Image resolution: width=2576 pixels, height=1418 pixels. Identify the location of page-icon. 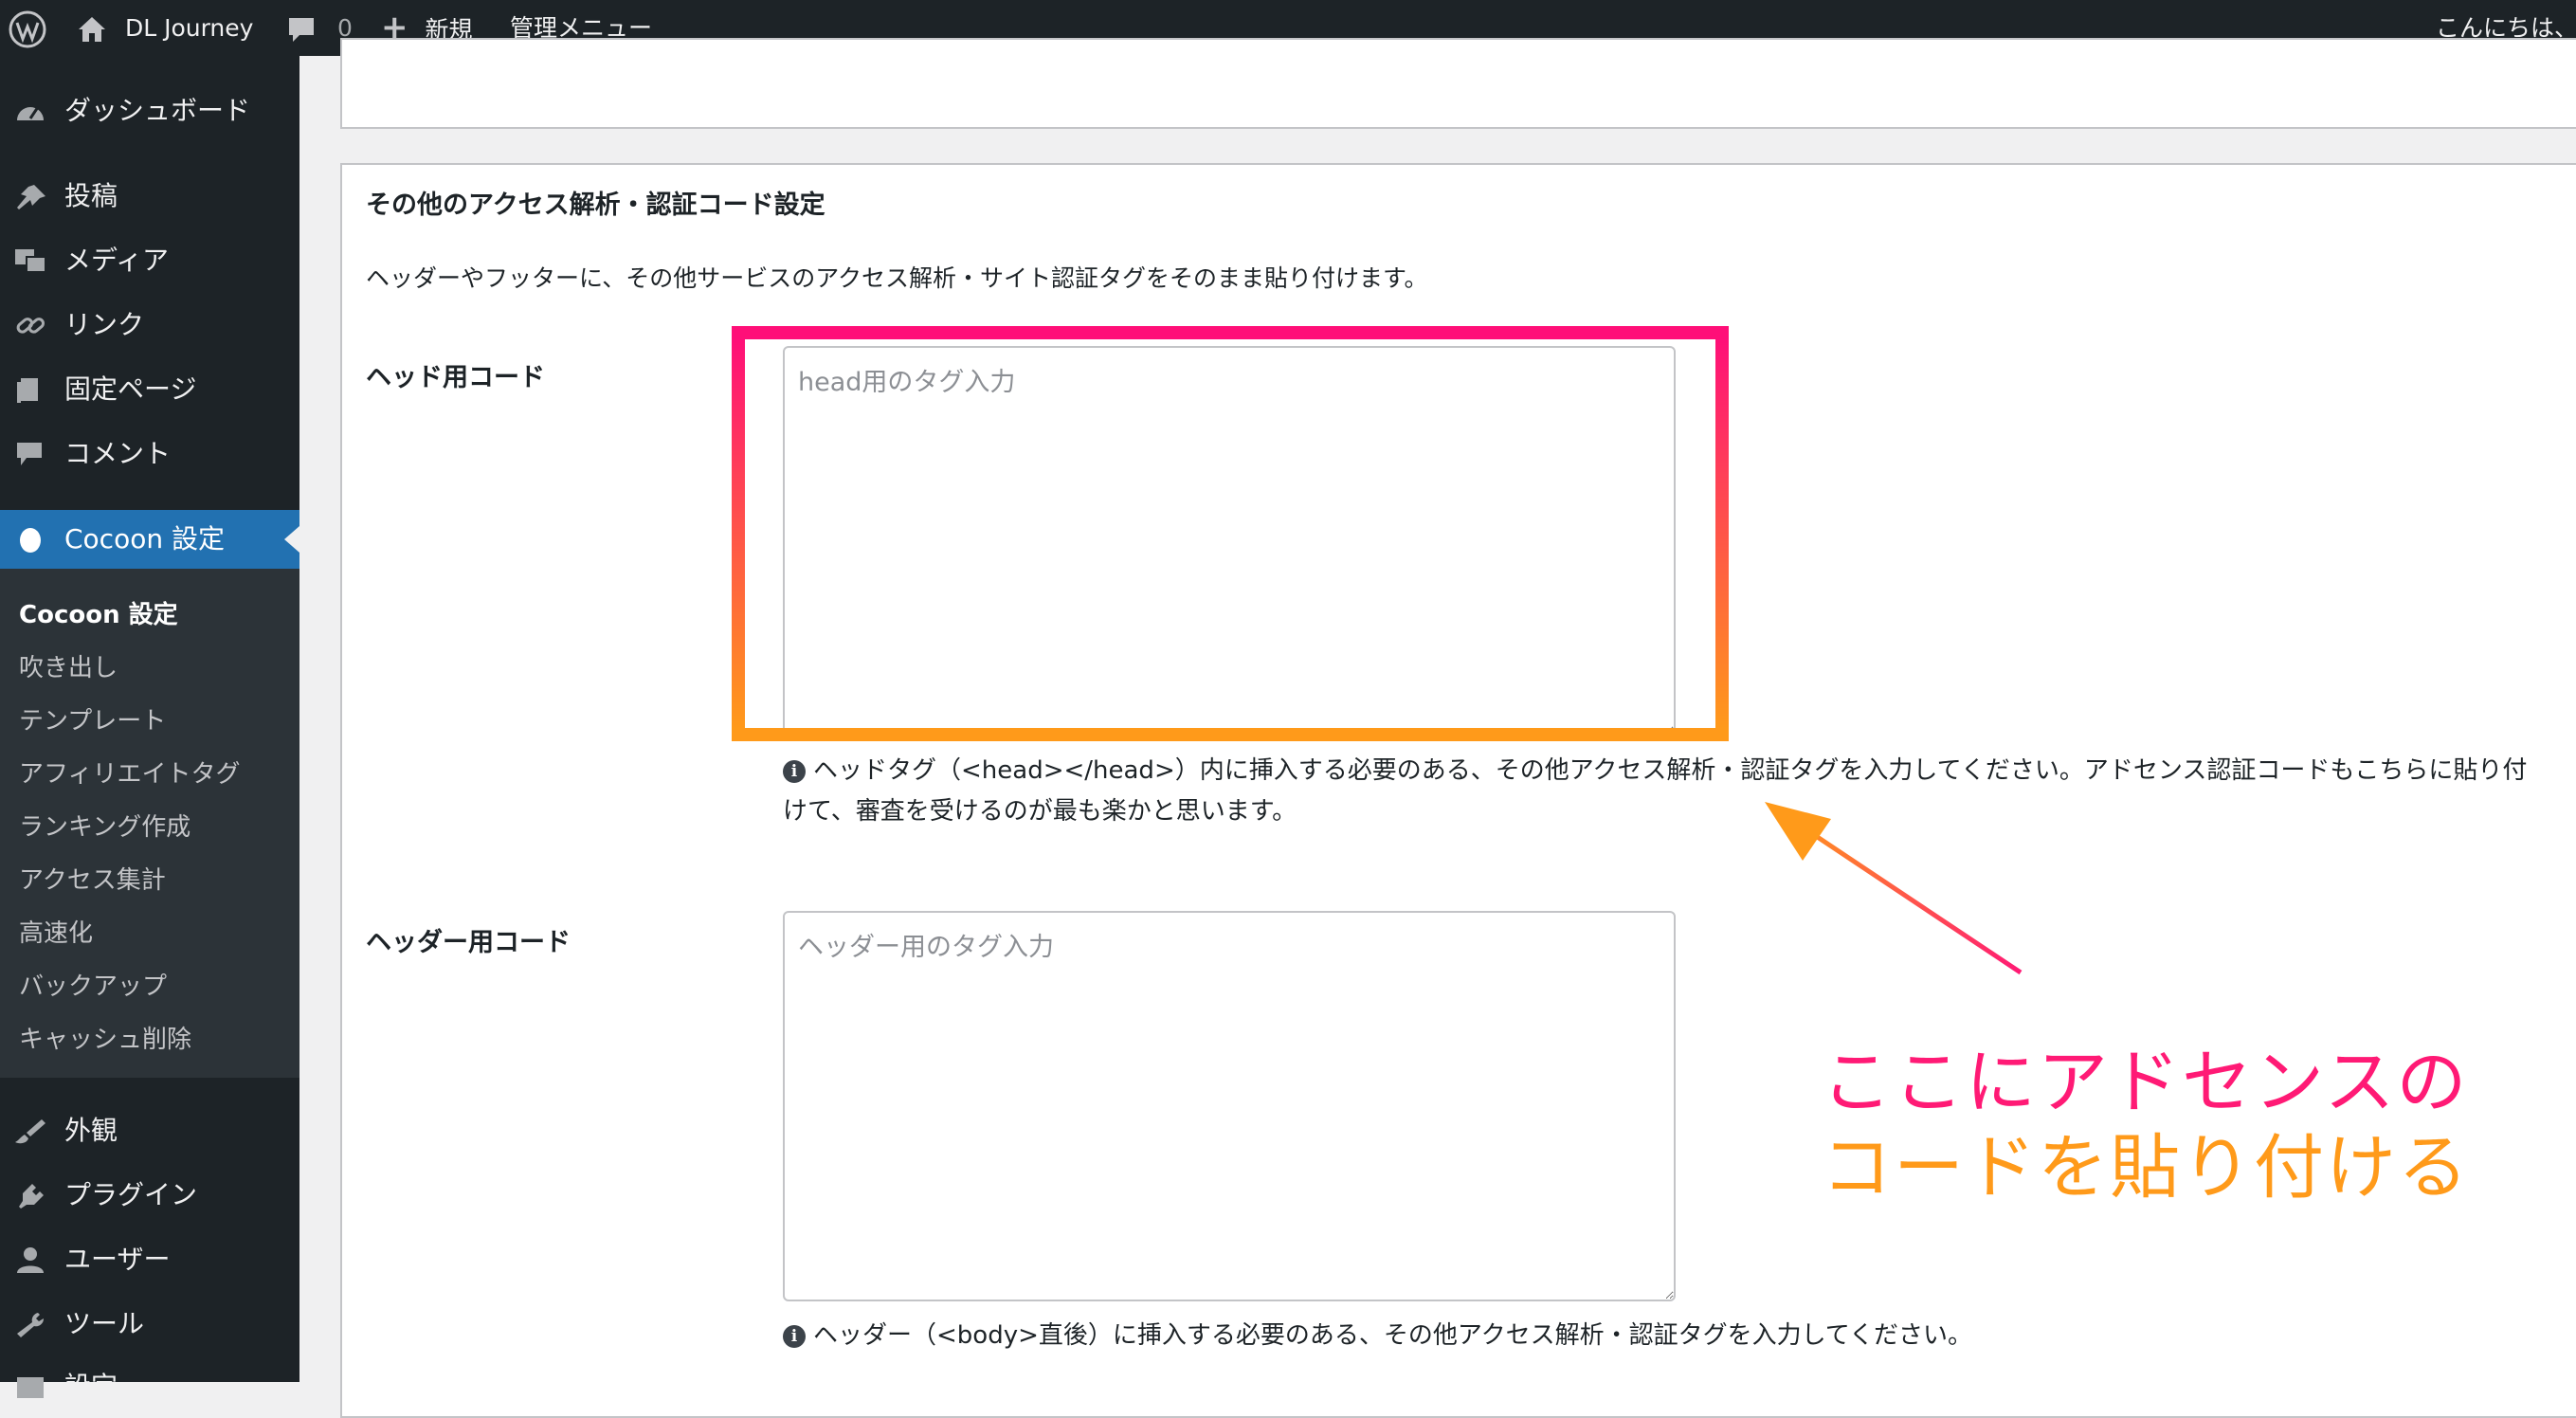
(27, 390).